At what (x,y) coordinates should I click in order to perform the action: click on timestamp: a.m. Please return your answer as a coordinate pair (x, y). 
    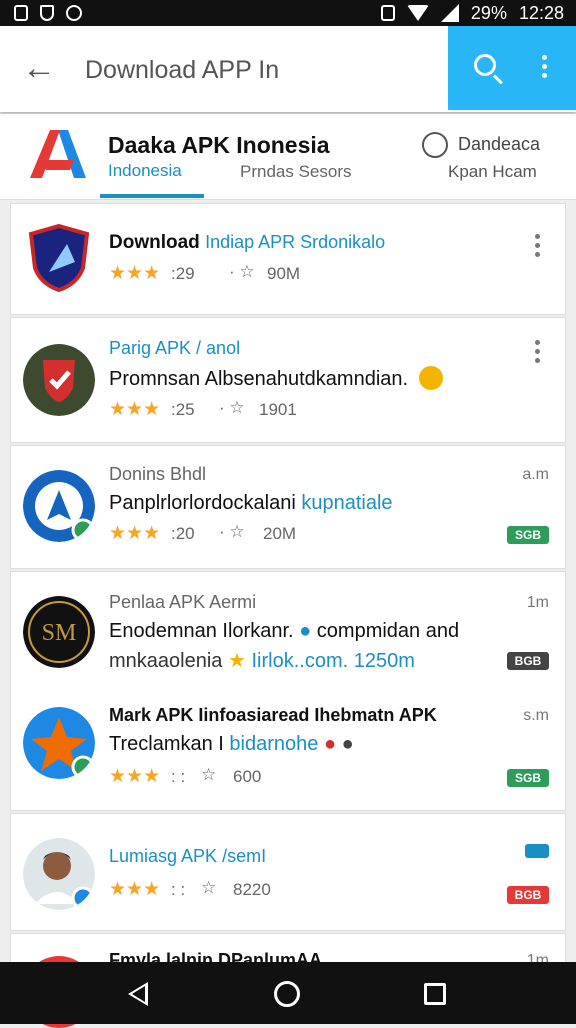
    Looking at the image, I should click on (535, 474).